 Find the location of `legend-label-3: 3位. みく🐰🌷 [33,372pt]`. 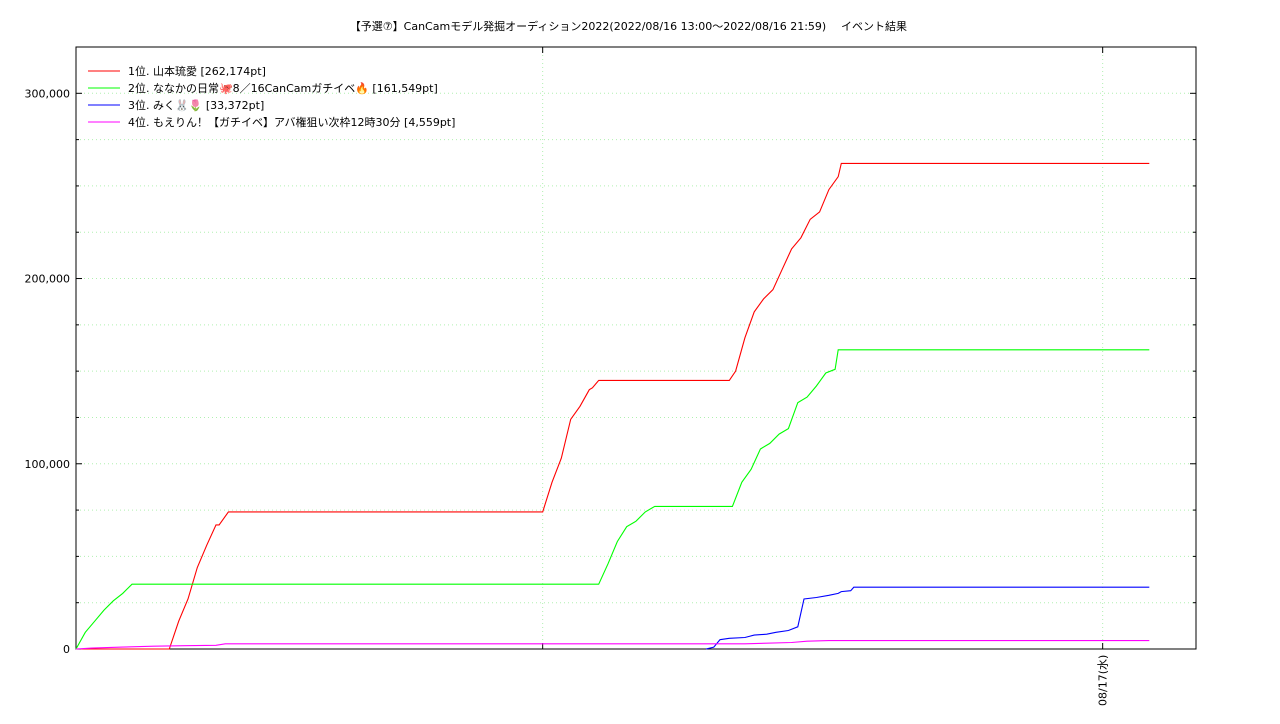

legend-label-3: 3位. みく🐰🌷 [33,372pt] is located at coordinates (196, 105).